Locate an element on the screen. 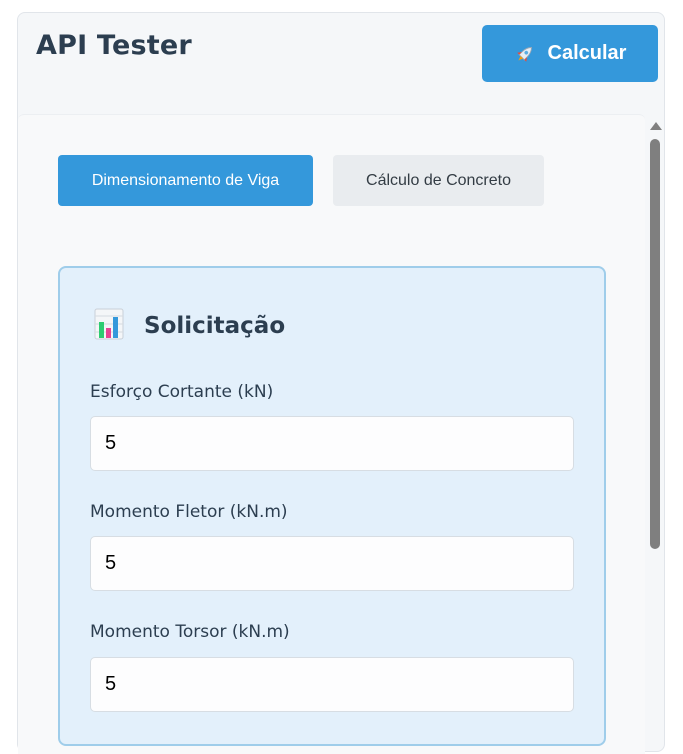 This screenshot has width=683, height=754. momento-torsor-label: Momento Torsor (kN.m) is located at coordinates (190, 632).